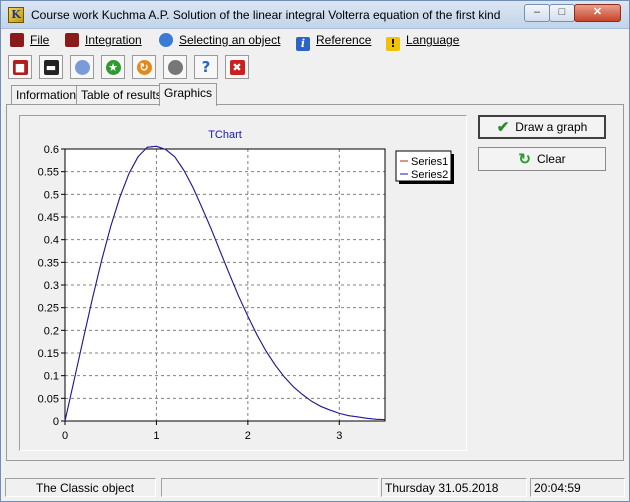 The width and height of the screenshot is (630, 502). Describe the element at coordinates (48, 173) in the screenshot. I see `y-tick-label: 0.55` at that location.